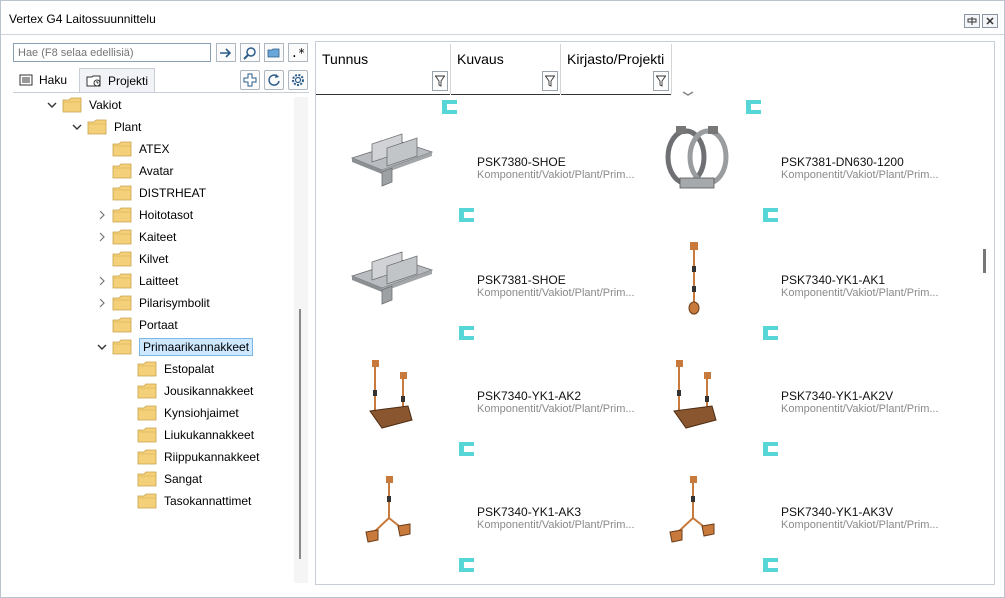  I want to click on double-hanger-icon, so click(696, 395).